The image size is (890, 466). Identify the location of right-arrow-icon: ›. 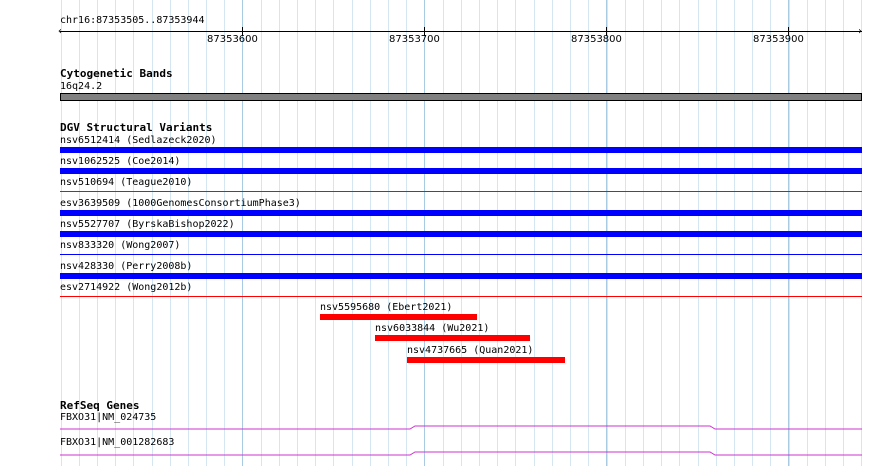
(860, 31).